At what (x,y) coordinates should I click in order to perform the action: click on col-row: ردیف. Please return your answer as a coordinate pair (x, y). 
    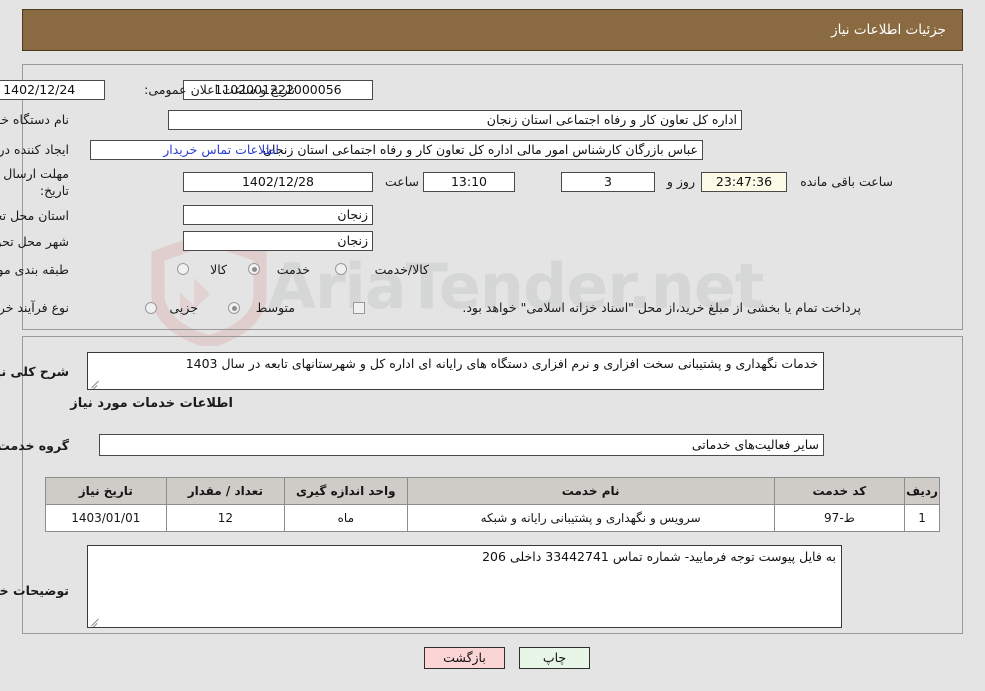
    Looking at the image, I should click on (922, 491).